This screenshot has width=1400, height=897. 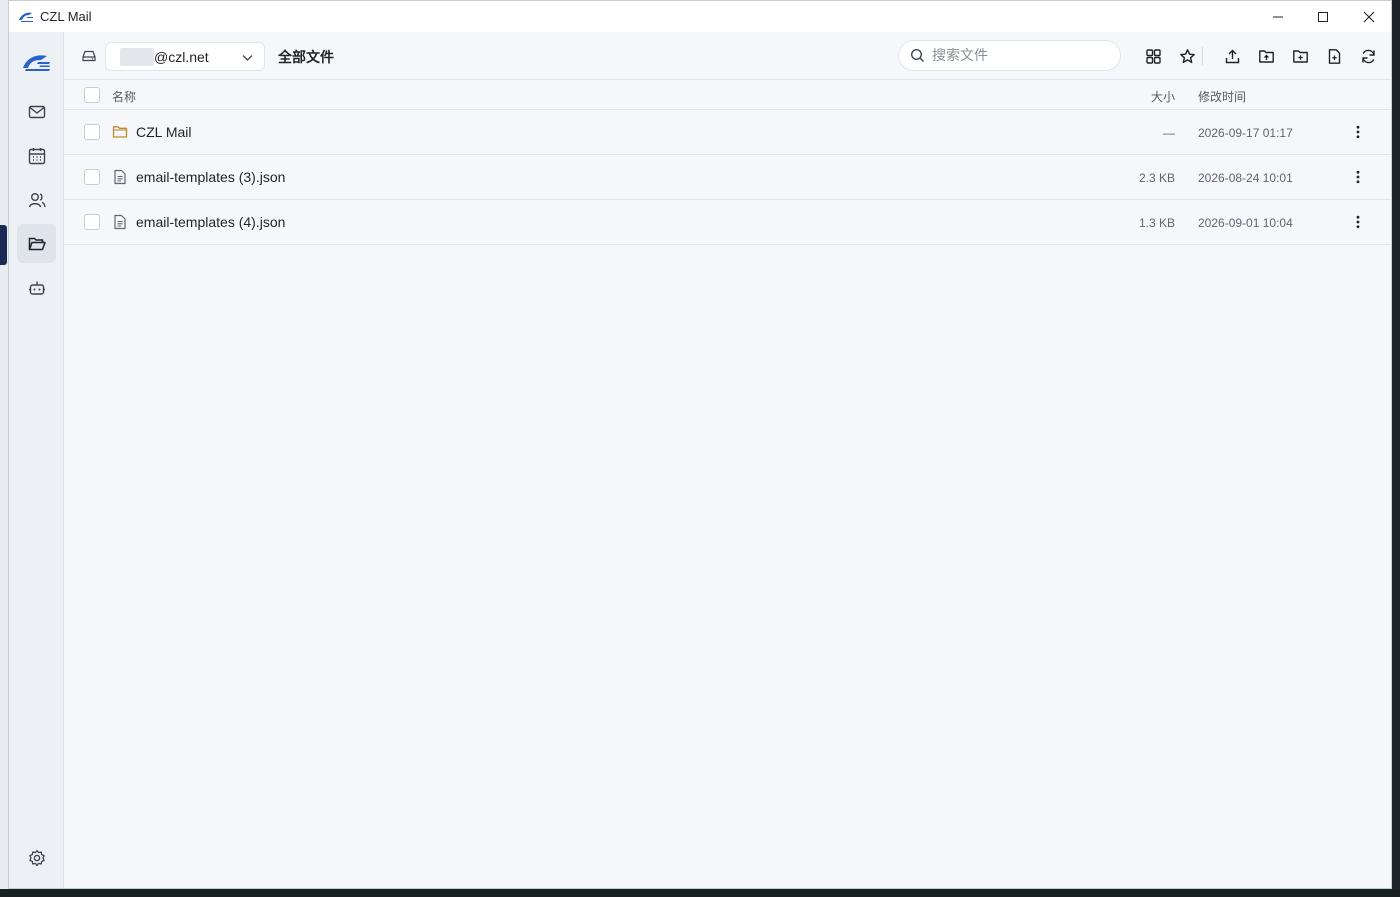 I want to click on favorites-button, so click(x=1187, y=56).